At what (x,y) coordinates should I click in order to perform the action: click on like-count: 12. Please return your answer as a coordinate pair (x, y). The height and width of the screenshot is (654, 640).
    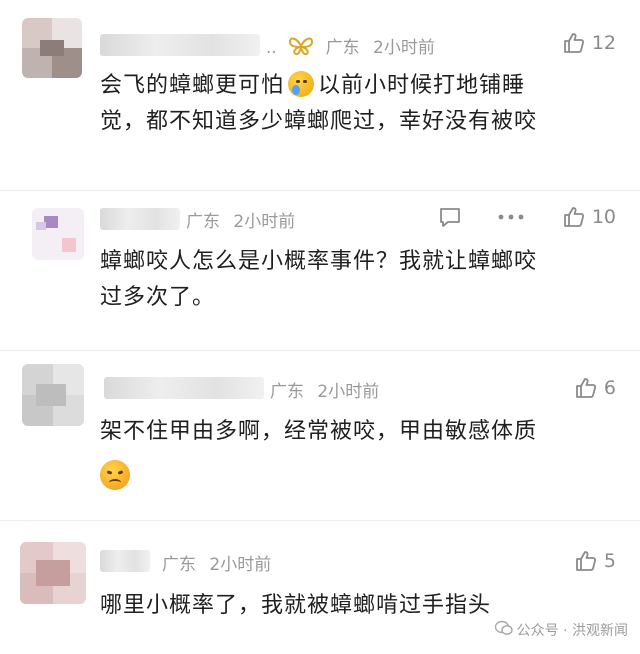
    Looking at the image, I should click on (603, 43).